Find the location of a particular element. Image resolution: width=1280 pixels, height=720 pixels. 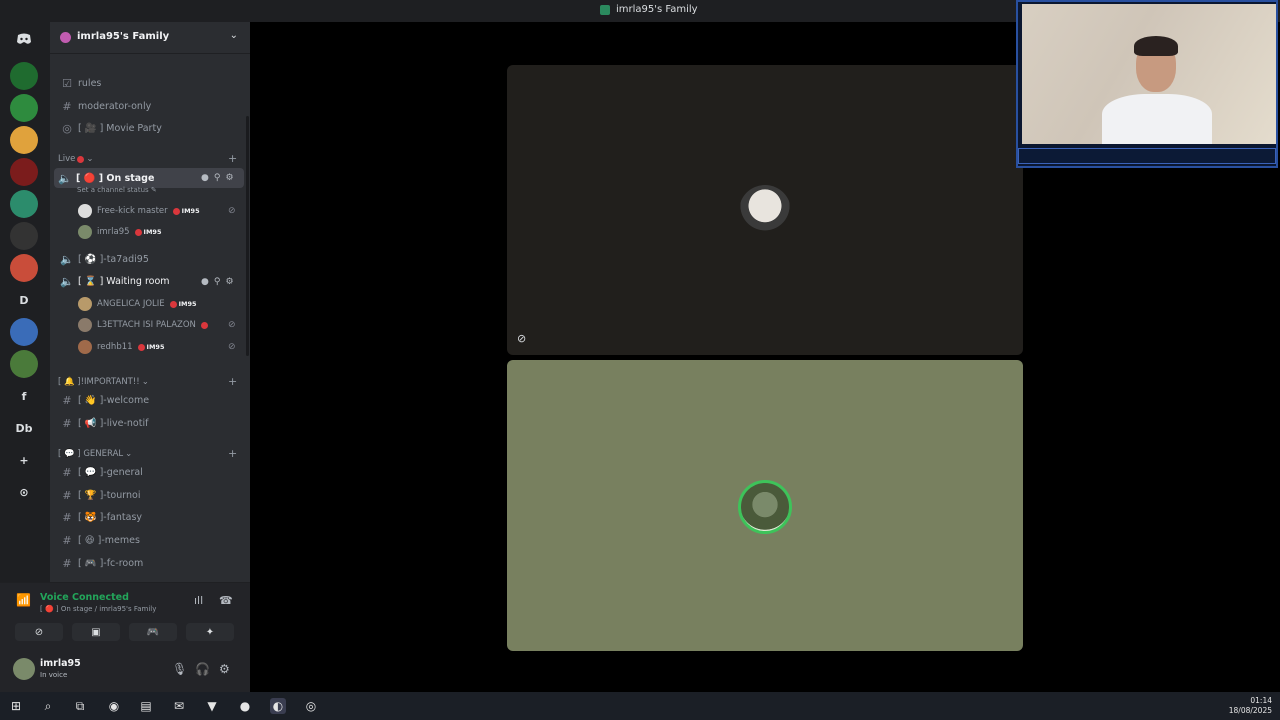

channel-live-notif: #[ 📢 ]-live-notif is located at coordinates (149, 423).